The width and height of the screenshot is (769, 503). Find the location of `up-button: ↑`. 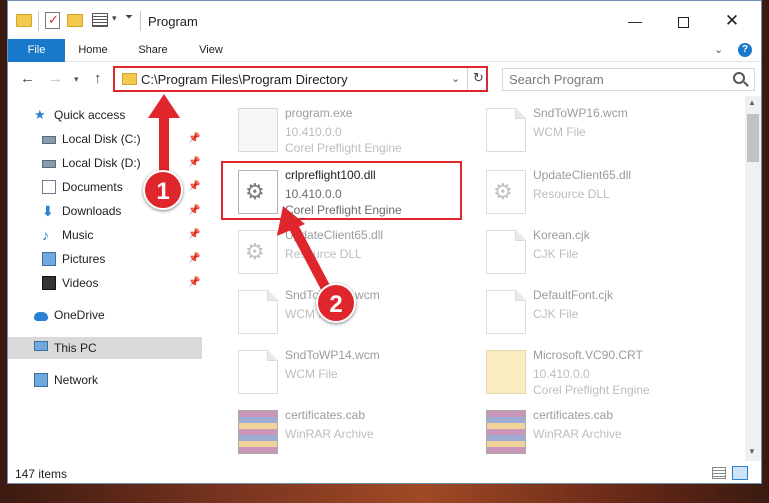

up-button: ↑ is located at coordinates (98, 78).